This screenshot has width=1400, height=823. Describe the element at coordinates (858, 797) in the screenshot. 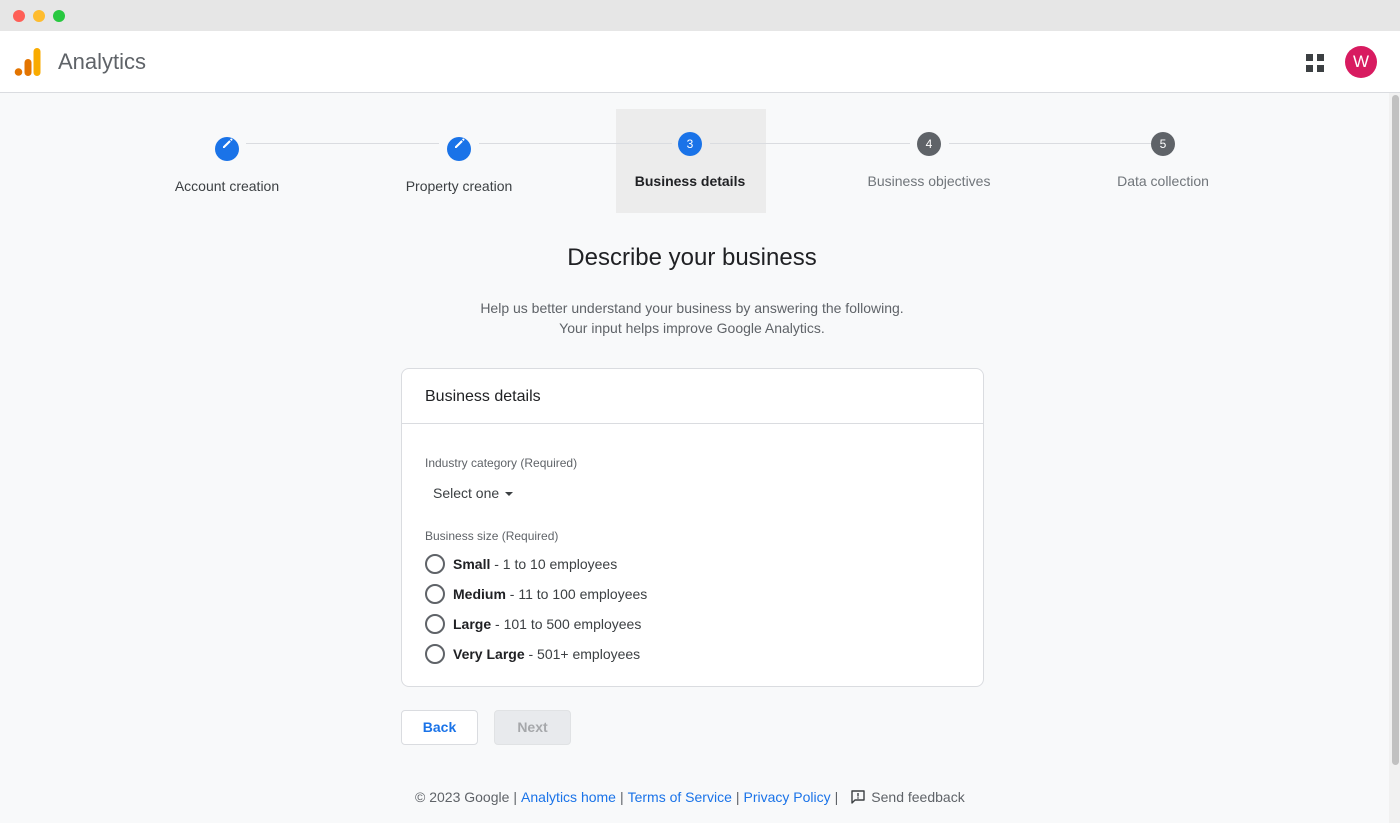

I see `feedback-icon` at that location.